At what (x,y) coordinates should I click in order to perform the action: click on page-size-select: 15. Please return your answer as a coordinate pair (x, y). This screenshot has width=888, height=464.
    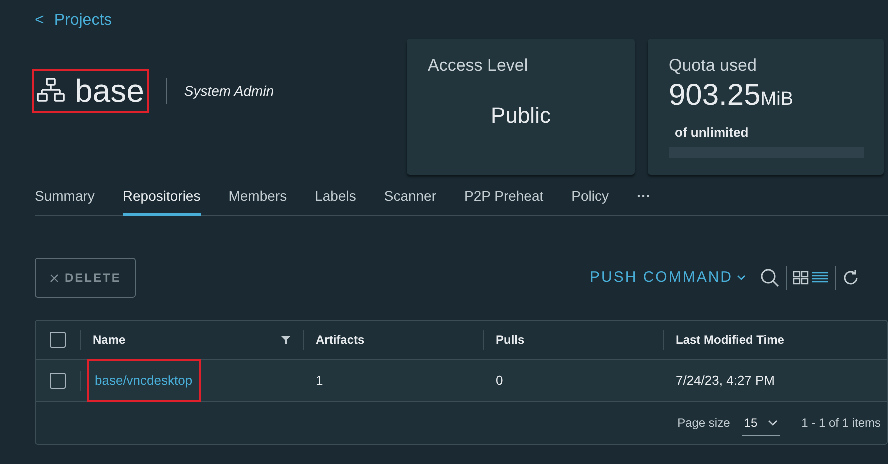
    Looking at the image, I should click on (761, 423).